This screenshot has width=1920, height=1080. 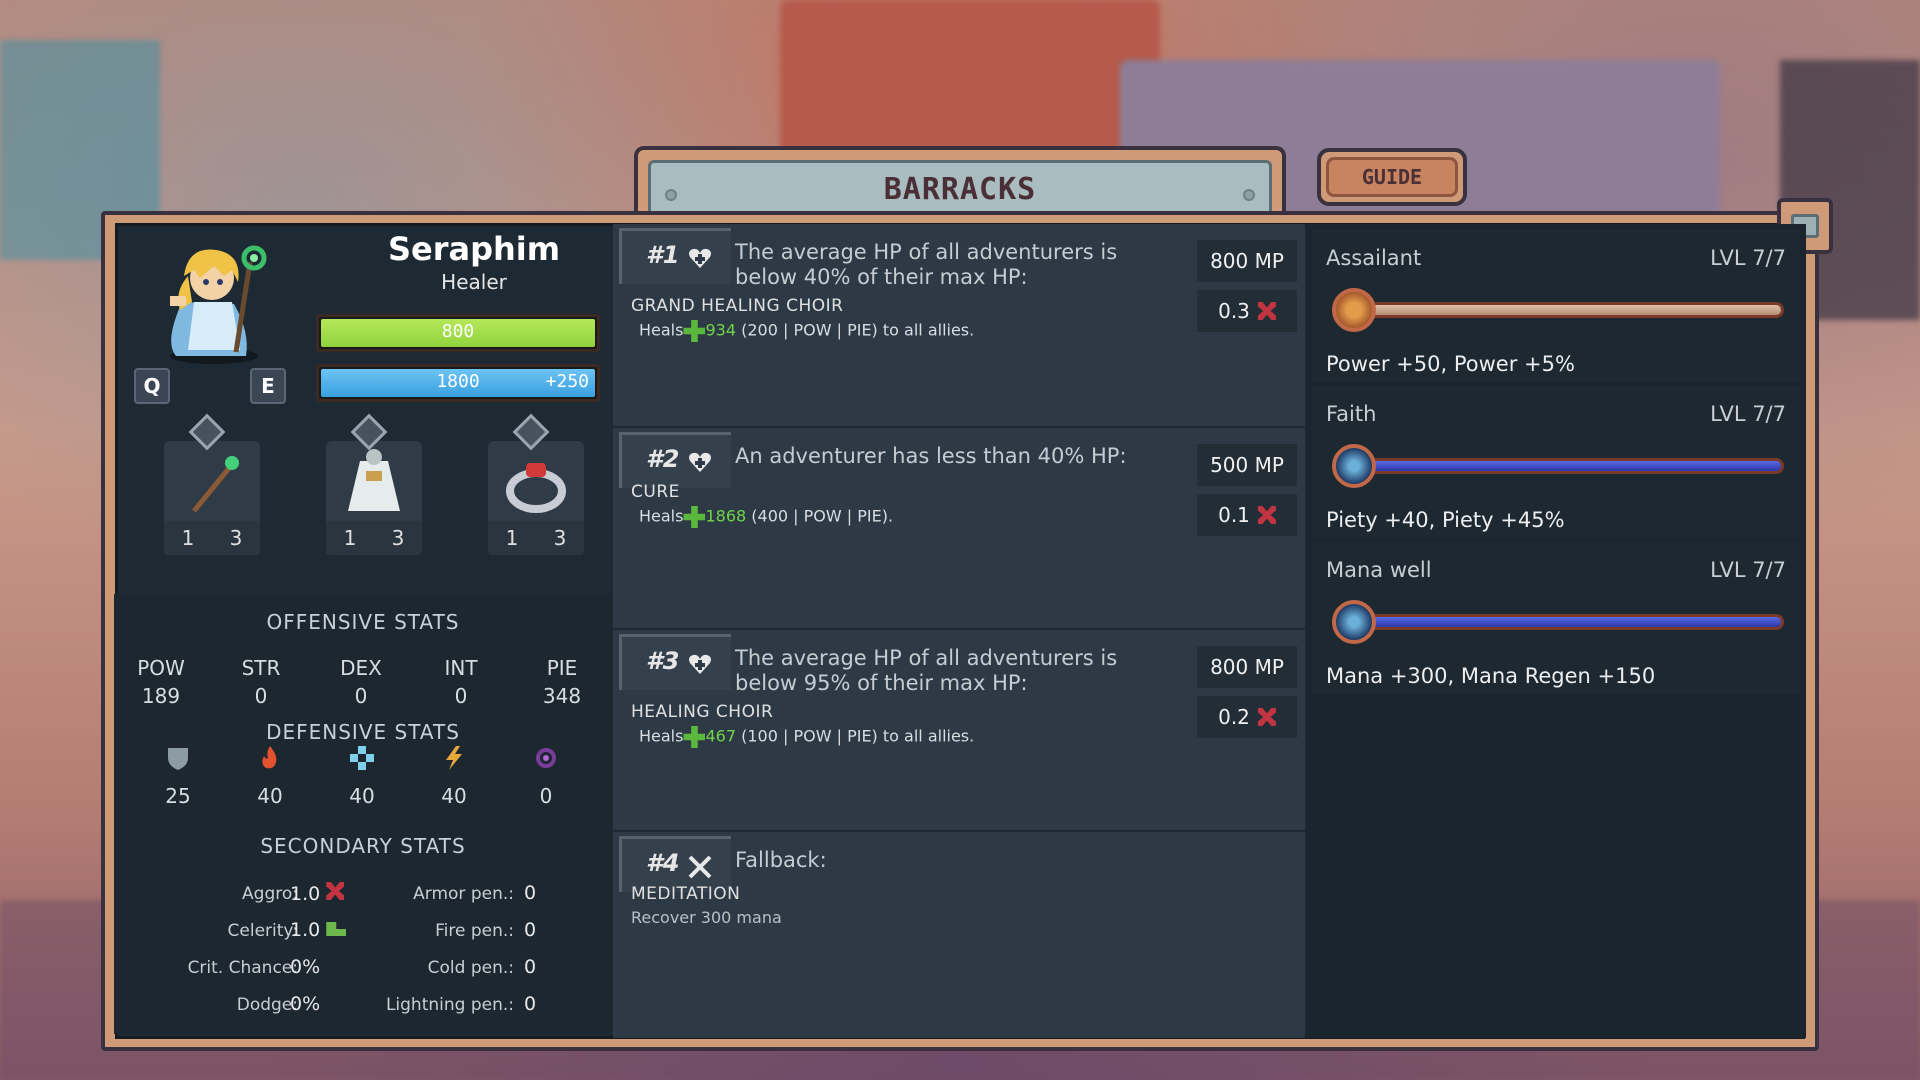 What do you see at coordinates (470, 968) in the screenshot?
I see `sec-label: Cold pen.:` at bounding box center [470, 968].